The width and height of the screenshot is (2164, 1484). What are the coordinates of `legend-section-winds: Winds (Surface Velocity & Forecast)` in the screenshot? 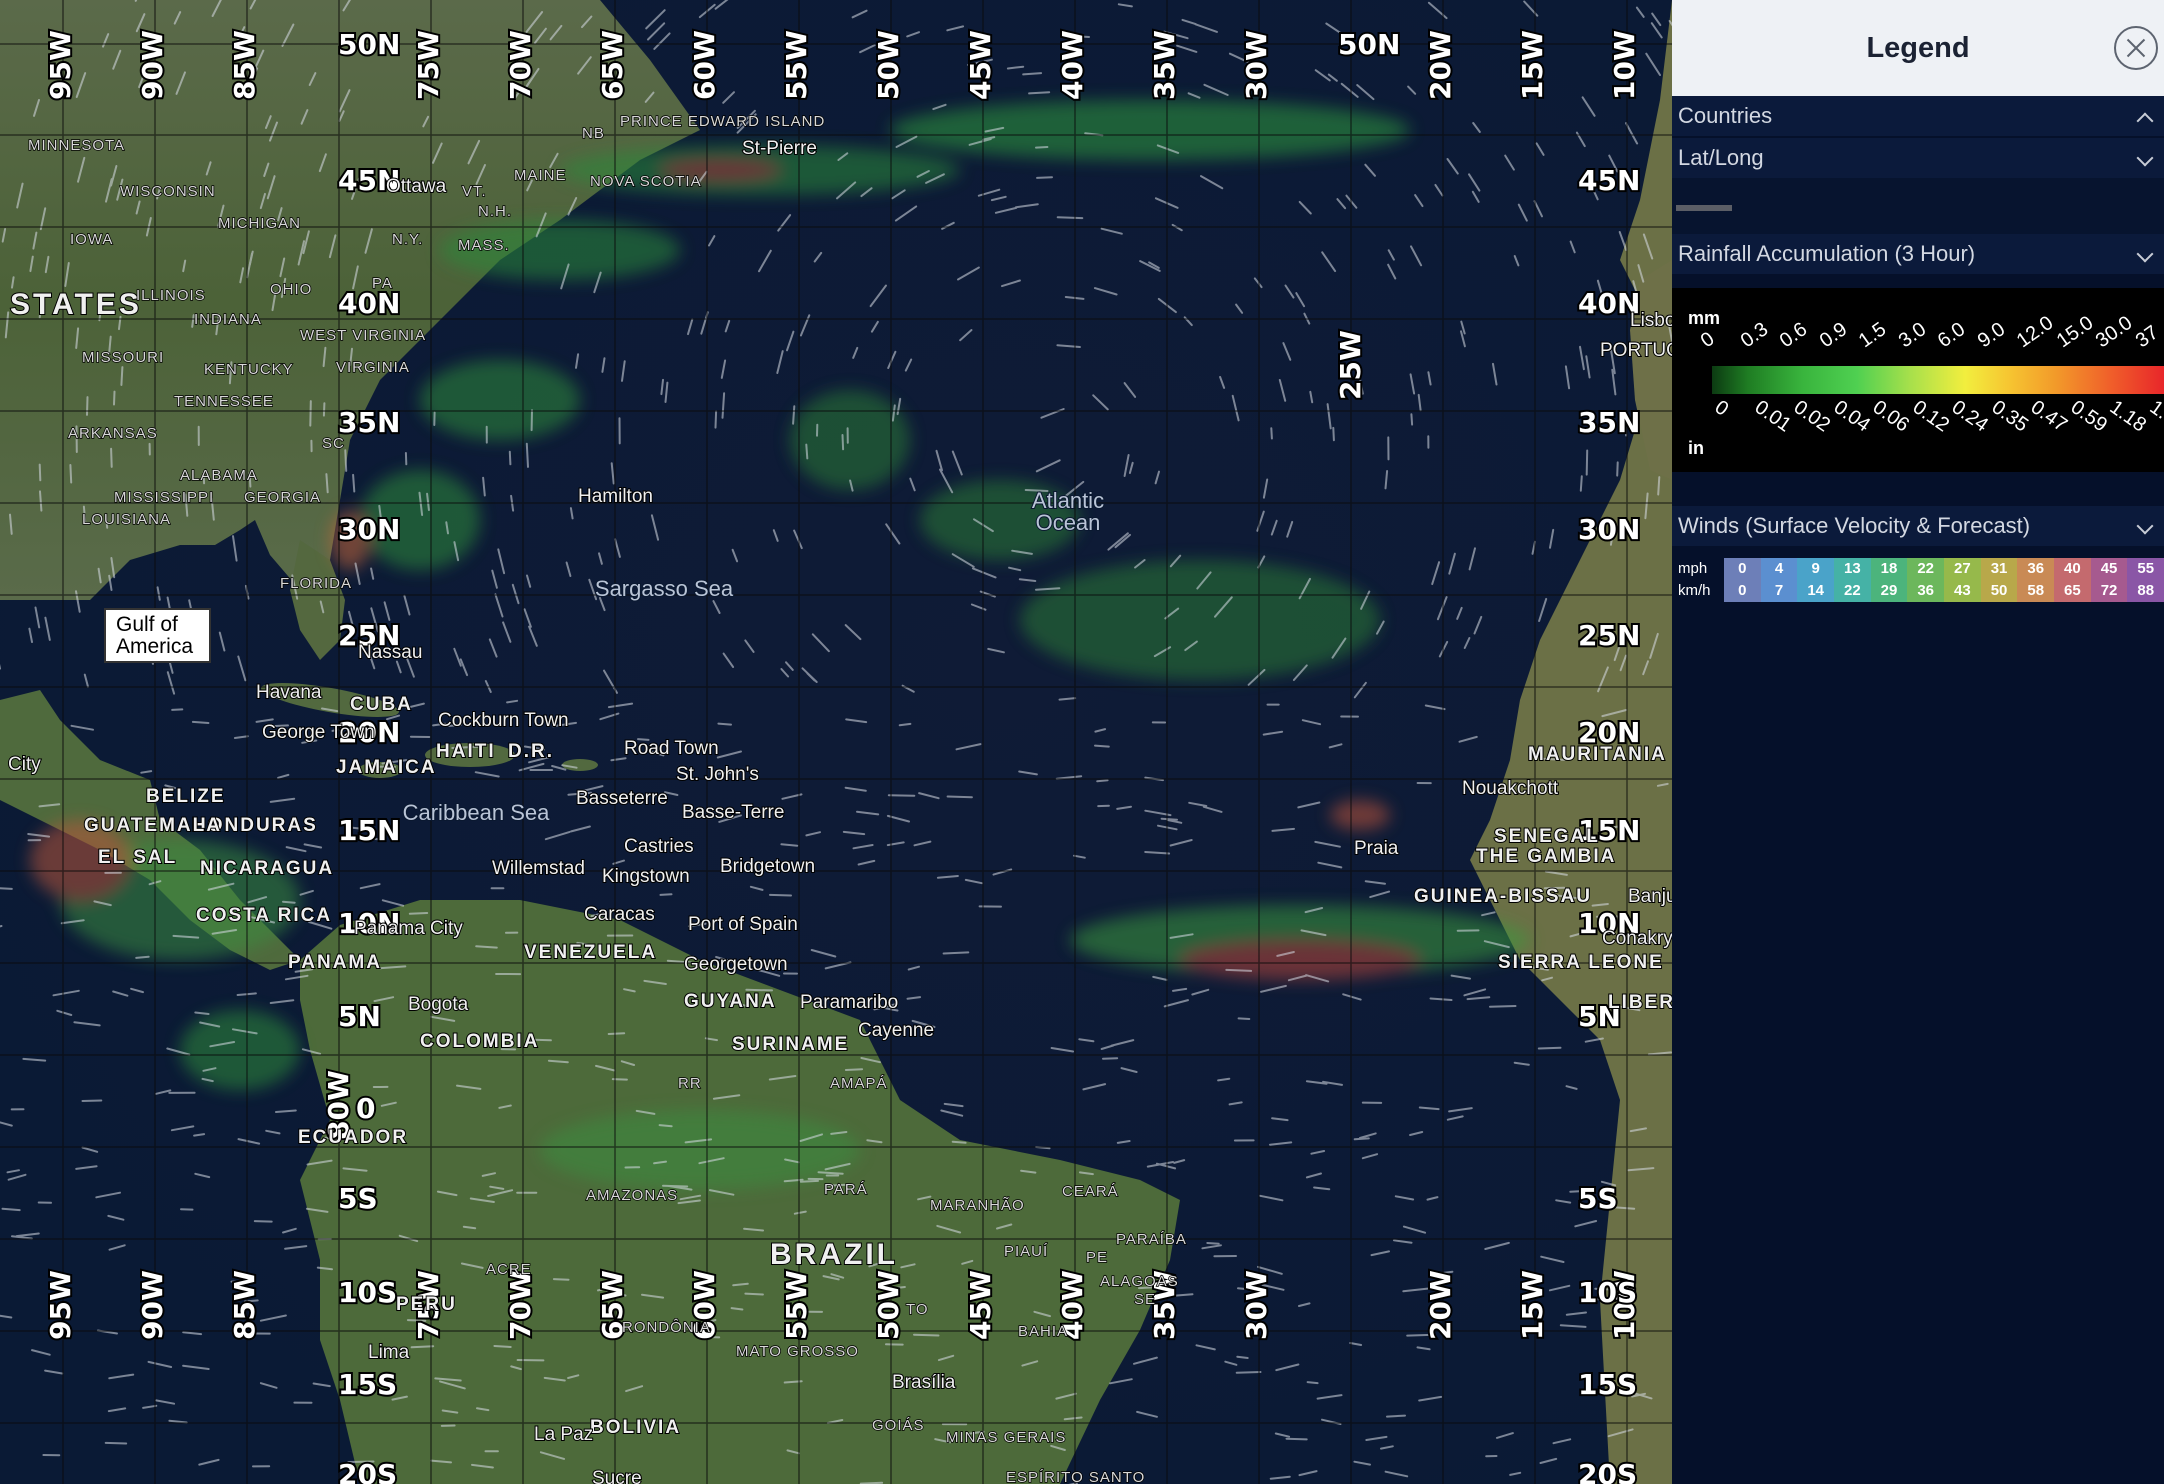 It's located at (1918, 526).